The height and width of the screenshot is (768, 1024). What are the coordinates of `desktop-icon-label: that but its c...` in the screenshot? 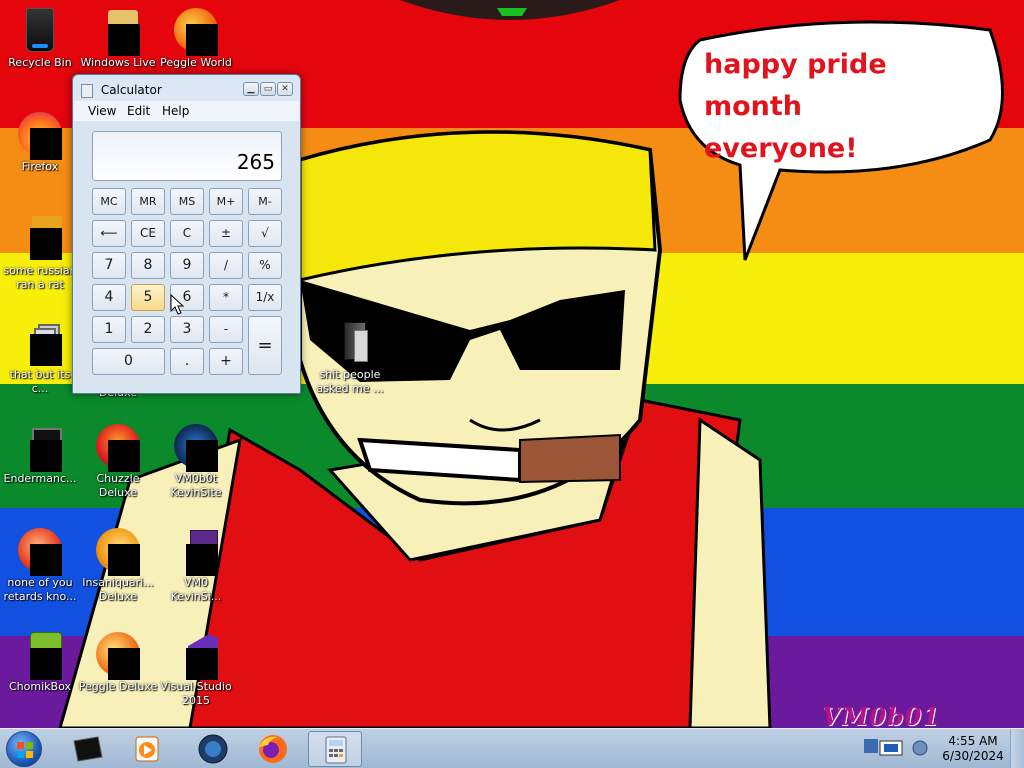 It's located at (40, 381).